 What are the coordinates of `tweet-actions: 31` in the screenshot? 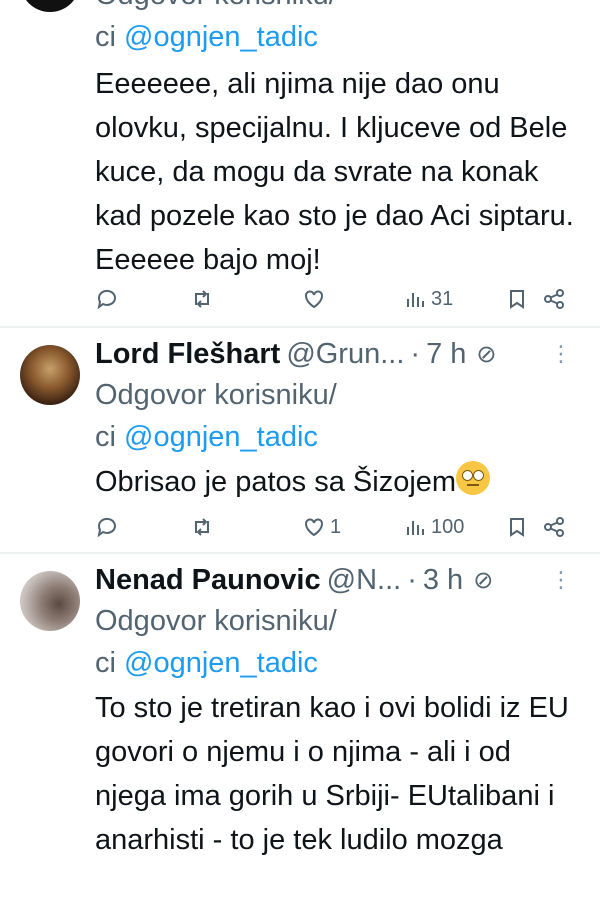 It's located at (337, 299).